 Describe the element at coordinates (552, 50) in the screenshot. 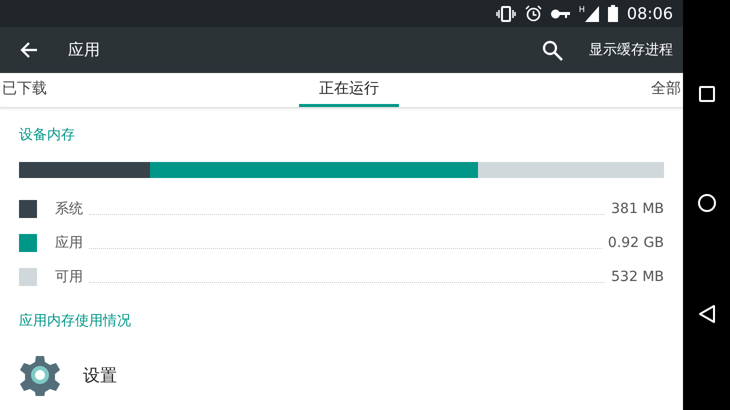

I see `search-icon` at that location.